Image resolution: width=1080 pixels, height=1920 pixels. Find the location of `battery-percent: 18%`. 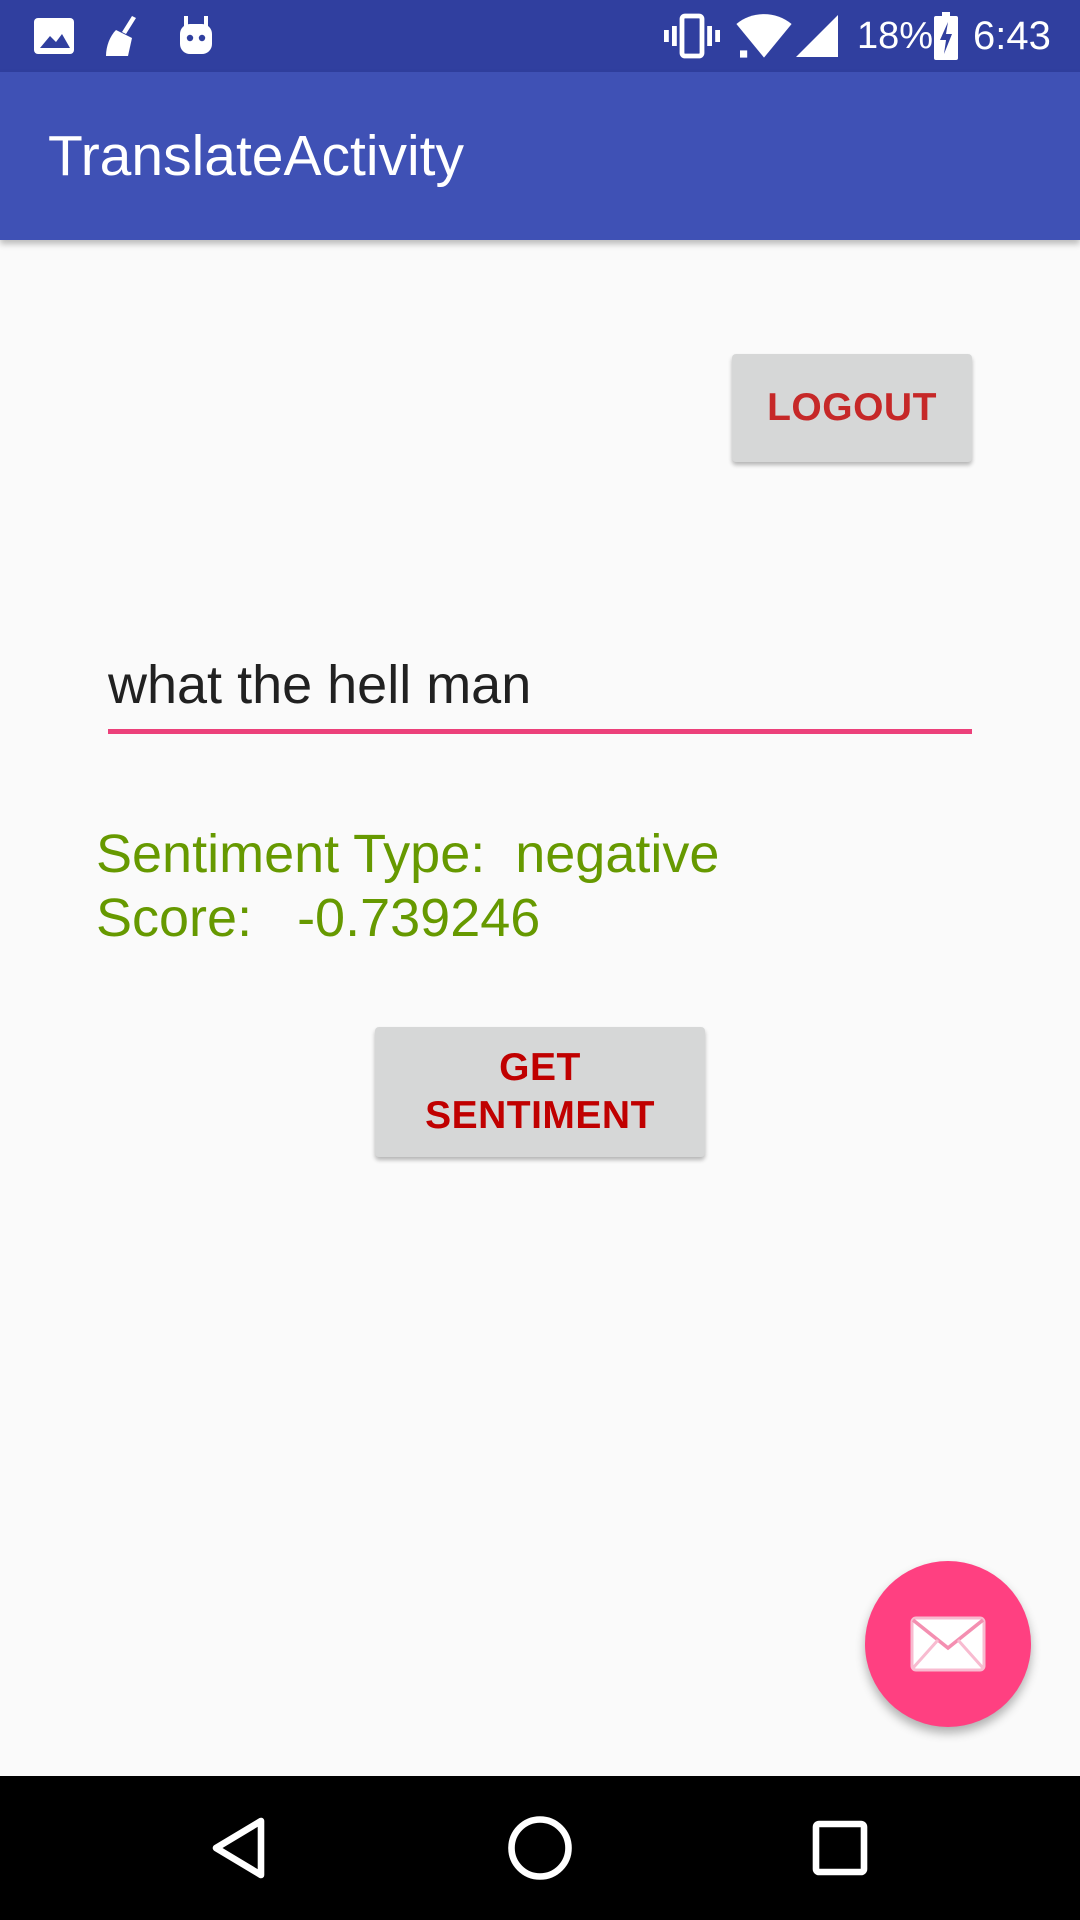

battery-percent: 18% is located at coordinates (895, 36).